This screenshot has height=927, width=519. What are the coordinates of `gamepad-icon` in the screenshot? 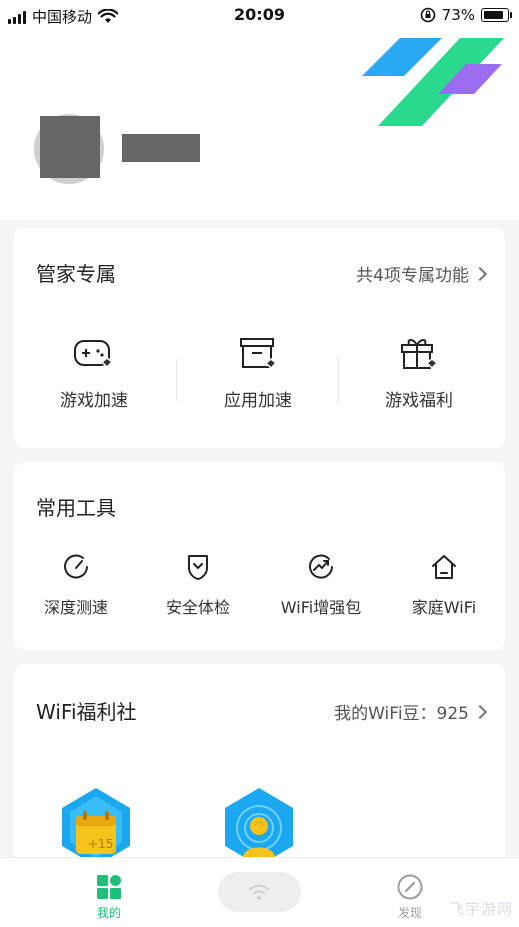 It's located at (94, 354).